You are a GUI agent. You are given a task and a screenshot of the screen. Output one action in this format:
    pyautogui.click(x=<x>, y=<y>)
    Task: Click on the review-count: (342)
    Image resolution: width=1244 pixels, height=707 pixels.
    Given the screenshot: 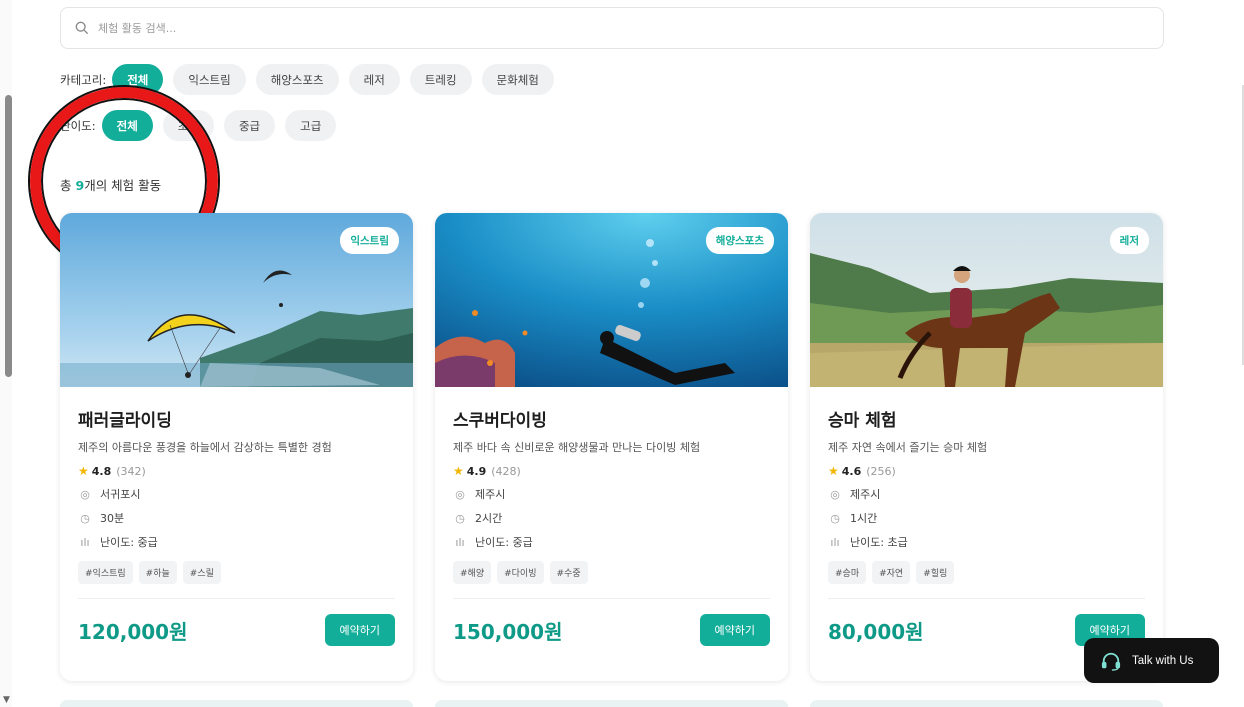 What is the action you would take?
    pyautogui.click(x=131, y=471)
    